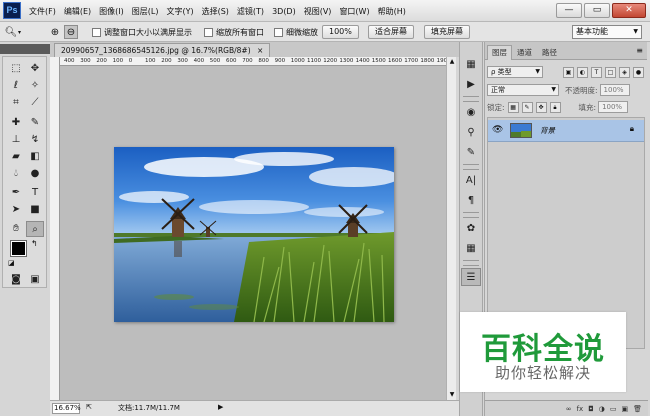  I want to click on lock-position-icon: ✥, so click(541, 107).